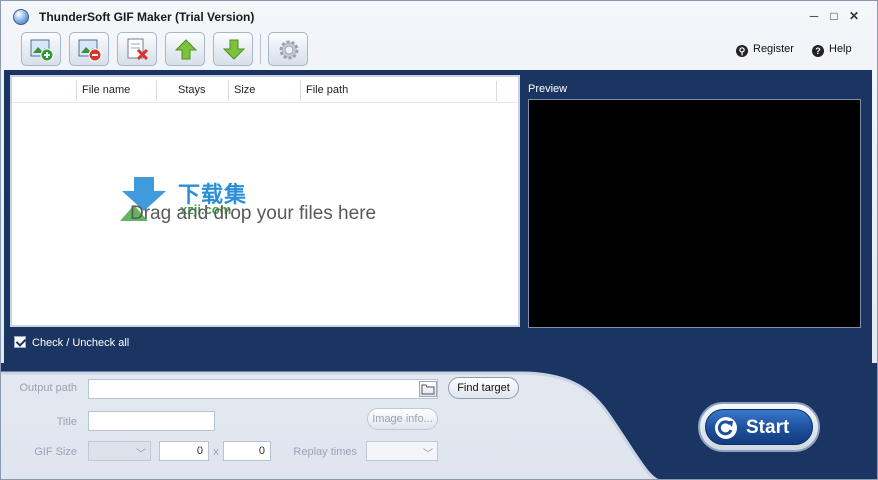  What do you see at coordinates (327, 90) in the screenshot?
I see `column-file-path: File path` at bounding box center [327, 90].